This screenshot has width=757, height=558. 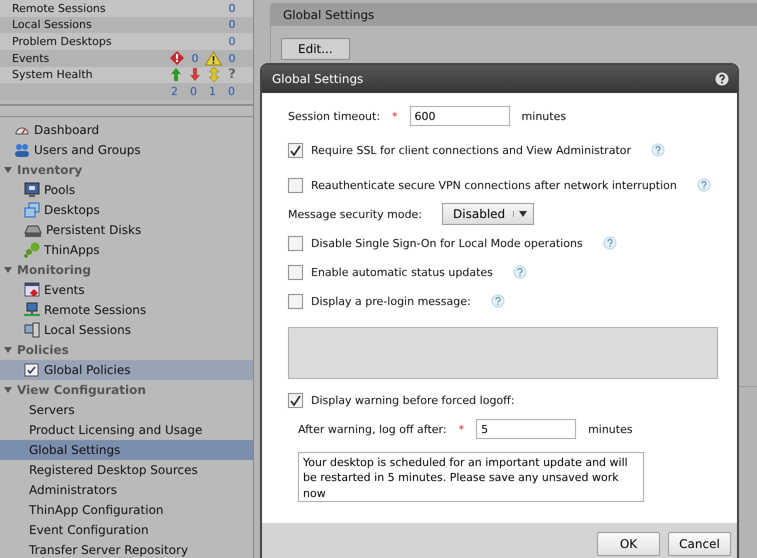 What do you see at coordinates (355, 214) in the screenshot?
I see `field-label: Message security mode:` at bounding box center [355, 214].